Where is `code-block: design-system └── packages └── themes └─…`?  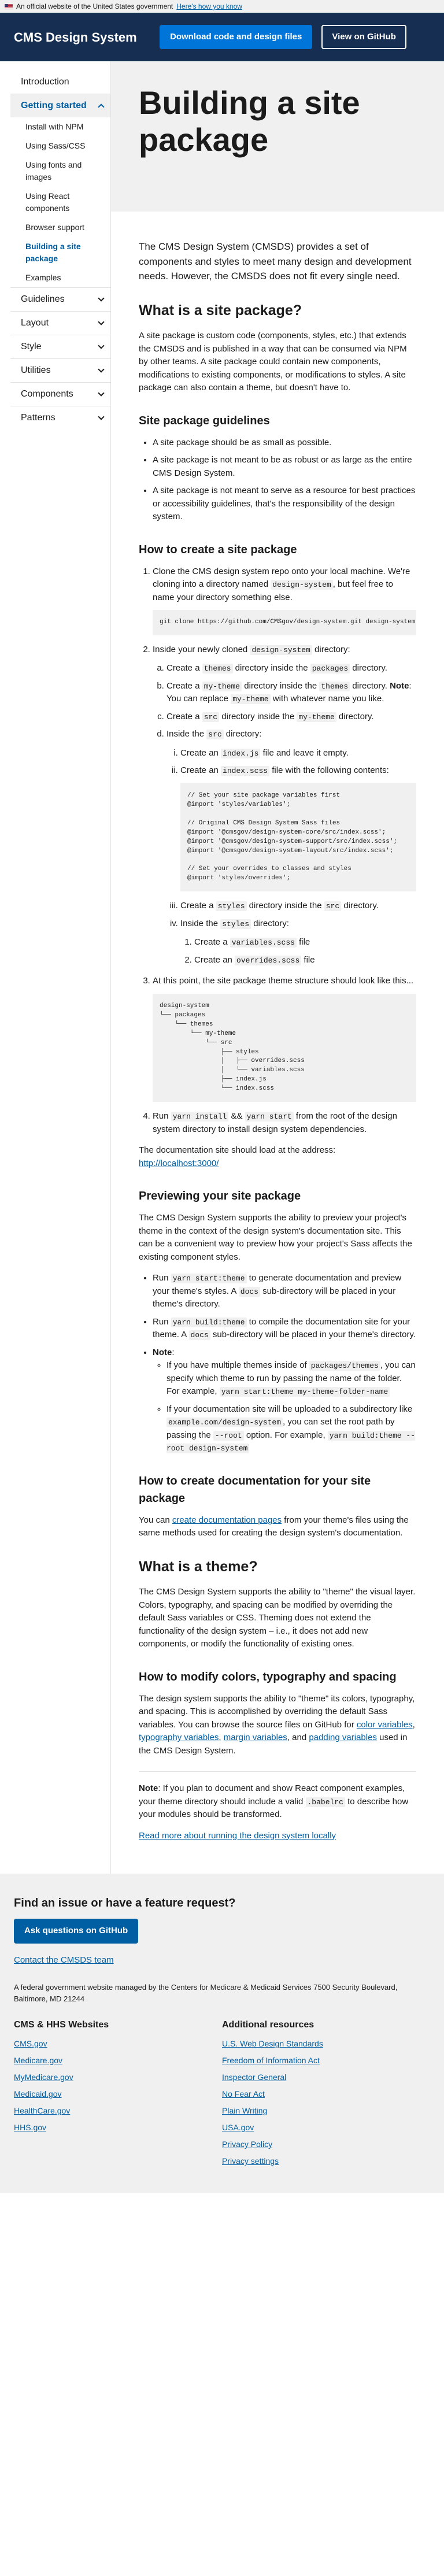
code-block: design-system └── packages └── themes └─… is located at coordinates (284, 1047).